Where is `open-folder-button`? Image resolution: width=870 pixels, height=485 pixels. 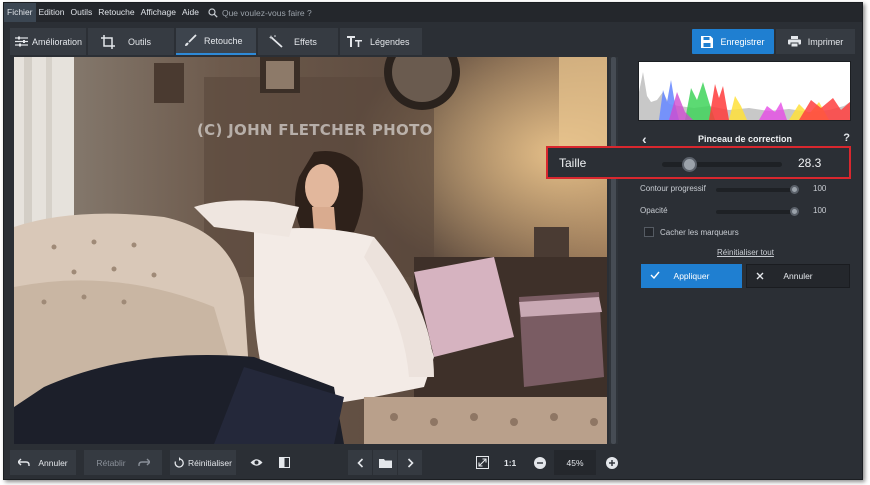 open-folder-button is located at coordinates (385, 462).